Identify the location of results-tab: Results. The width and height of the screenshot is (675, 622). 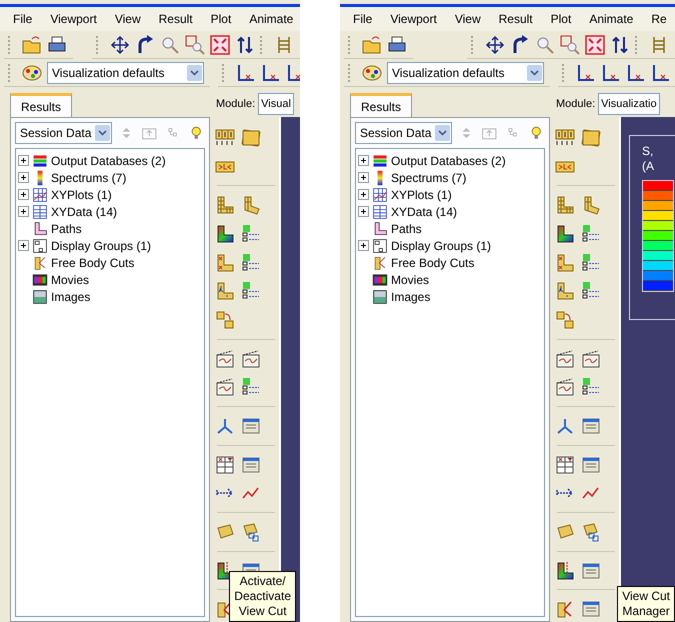
(381, 105).